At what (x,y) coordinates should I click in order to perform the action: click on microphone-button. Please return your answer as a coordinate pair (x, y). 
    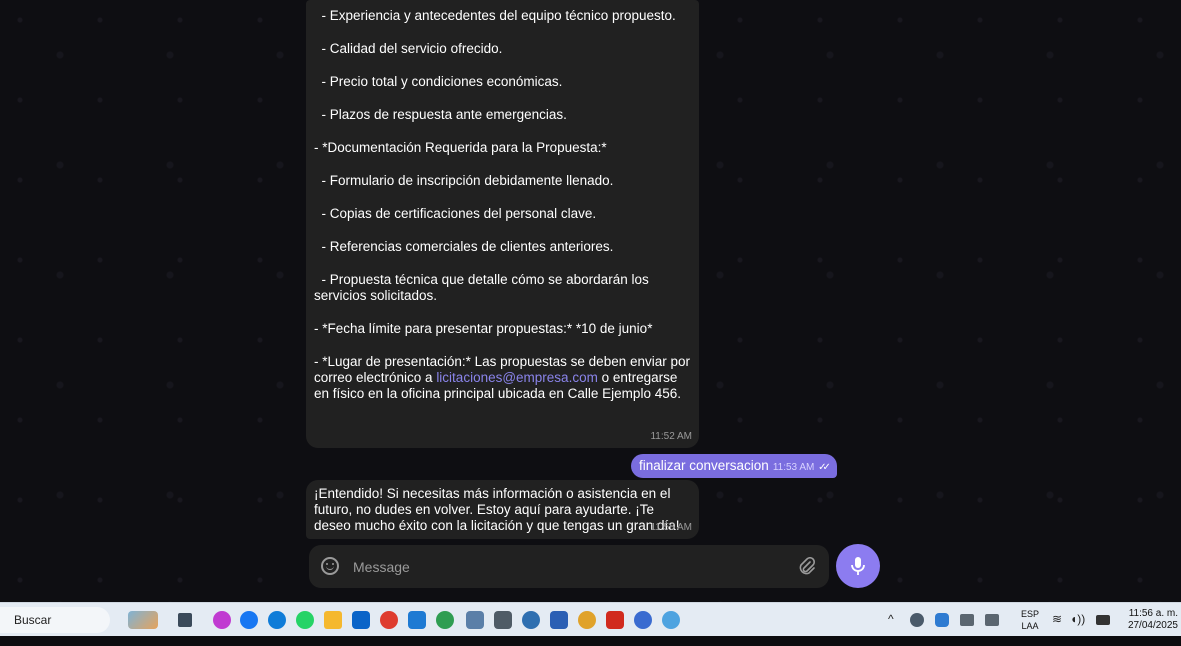
    Looking at the image, I should click on (858, 566).